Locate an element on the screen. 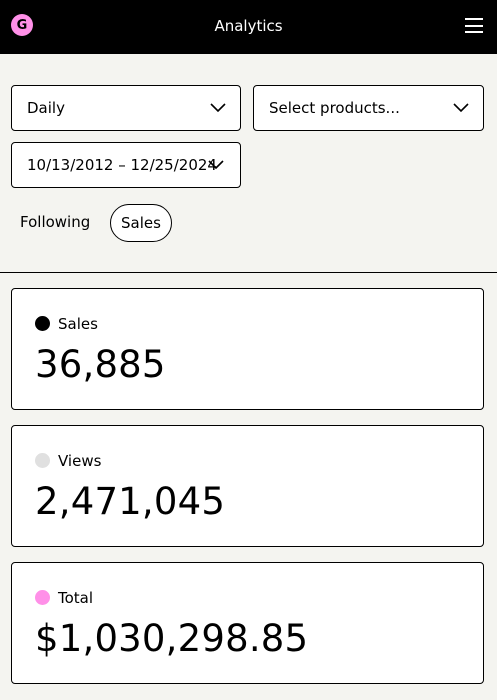  top-bar: G Analytics is located at coordinates (248, 27).